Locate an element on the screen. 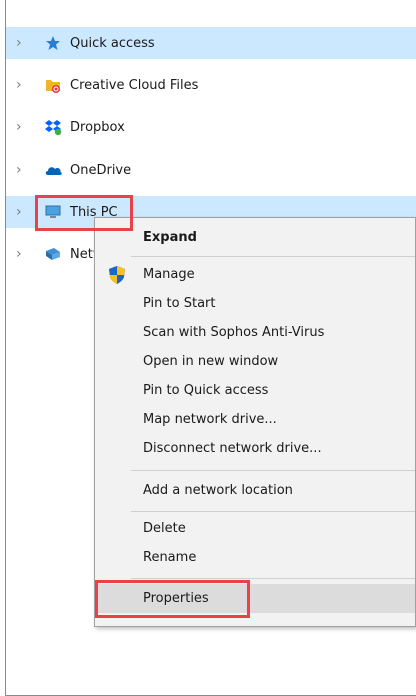 The width and height of the screenshot is (416, 696). star-icon is located at coordinates (53, 43).